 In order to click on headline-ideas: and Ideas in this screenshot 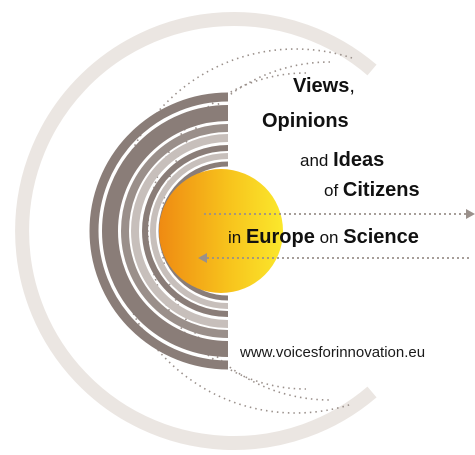, I will do `click(342, 160)`.